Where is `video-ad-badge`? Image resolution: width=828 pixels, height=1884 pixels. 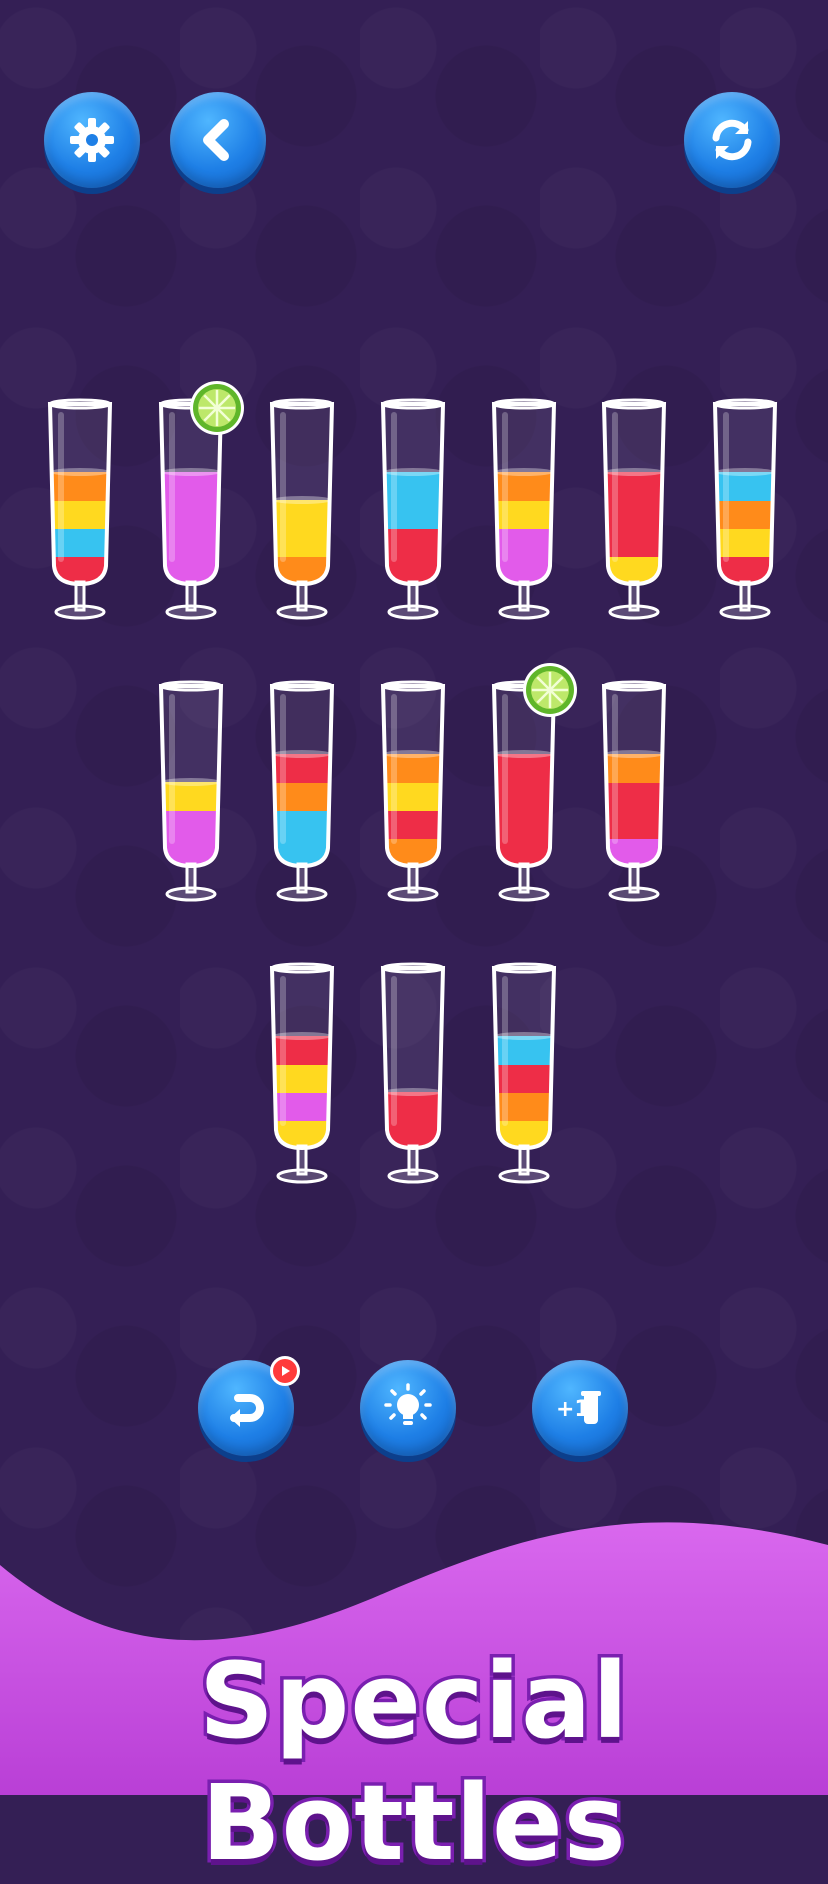
video-ad-badge is located at coordinates (285, 1371).